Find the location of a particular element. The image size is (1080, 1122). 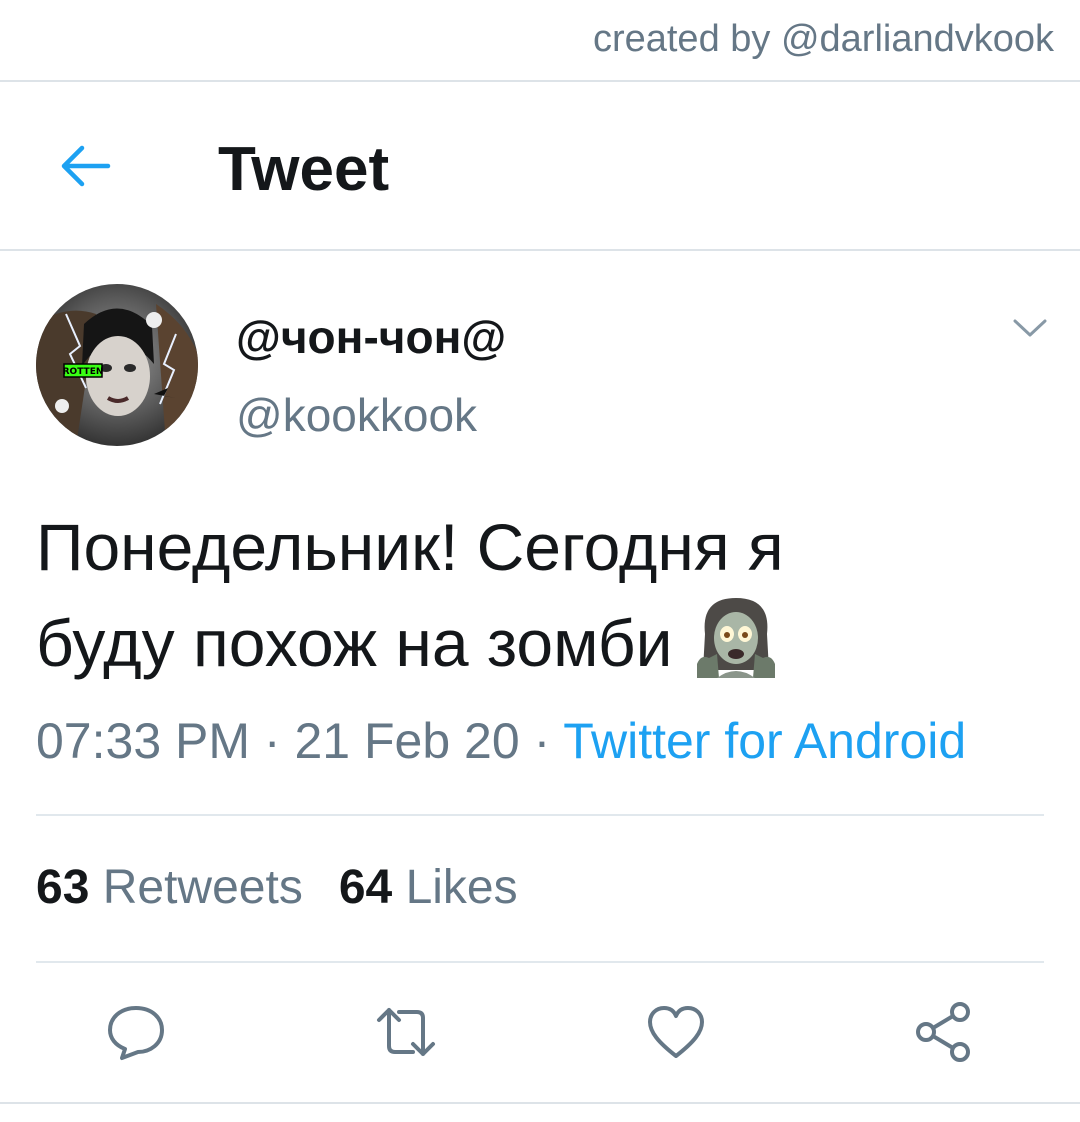

tweet-menu-button is located at coordinates (1030, 328).